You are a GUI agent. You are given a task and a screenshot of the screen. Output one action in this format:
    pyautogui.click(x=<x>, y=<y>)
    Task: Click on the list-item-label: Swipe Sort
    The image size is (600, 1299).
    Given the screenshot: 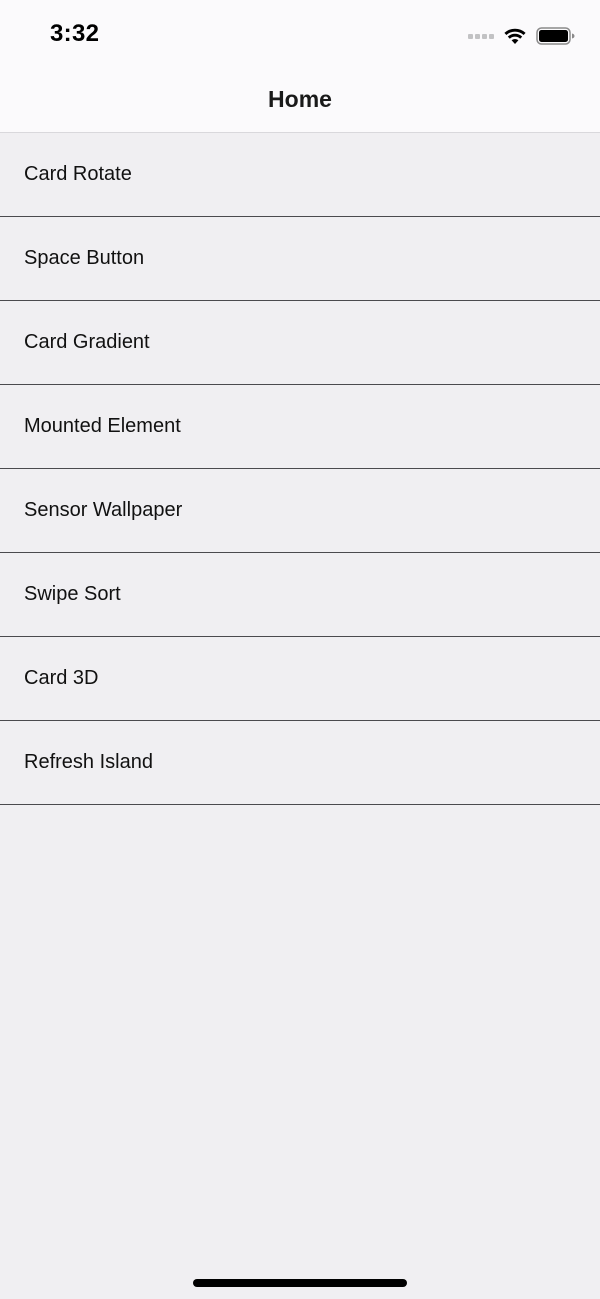 What is the action you would take?
    pyautogui.click(x=72, y=594)
    